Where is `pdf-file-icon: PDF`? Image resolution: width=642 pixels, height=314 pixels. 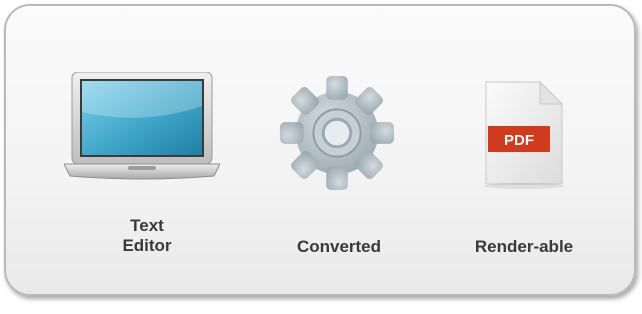 pdf-file-icon: PDF is located at coordinates (524, 134).